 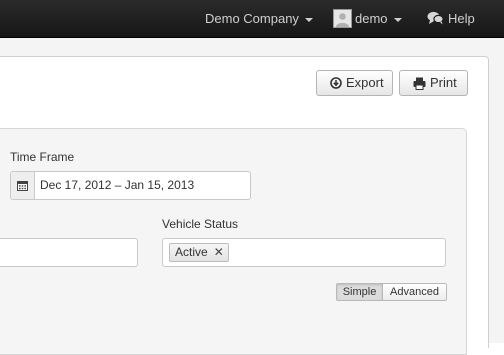 What do you see at coordinates (200, 224) in the screenshot?
I see `vehicle-status-label: Vehicle Status` at bounding box center [200, 224].